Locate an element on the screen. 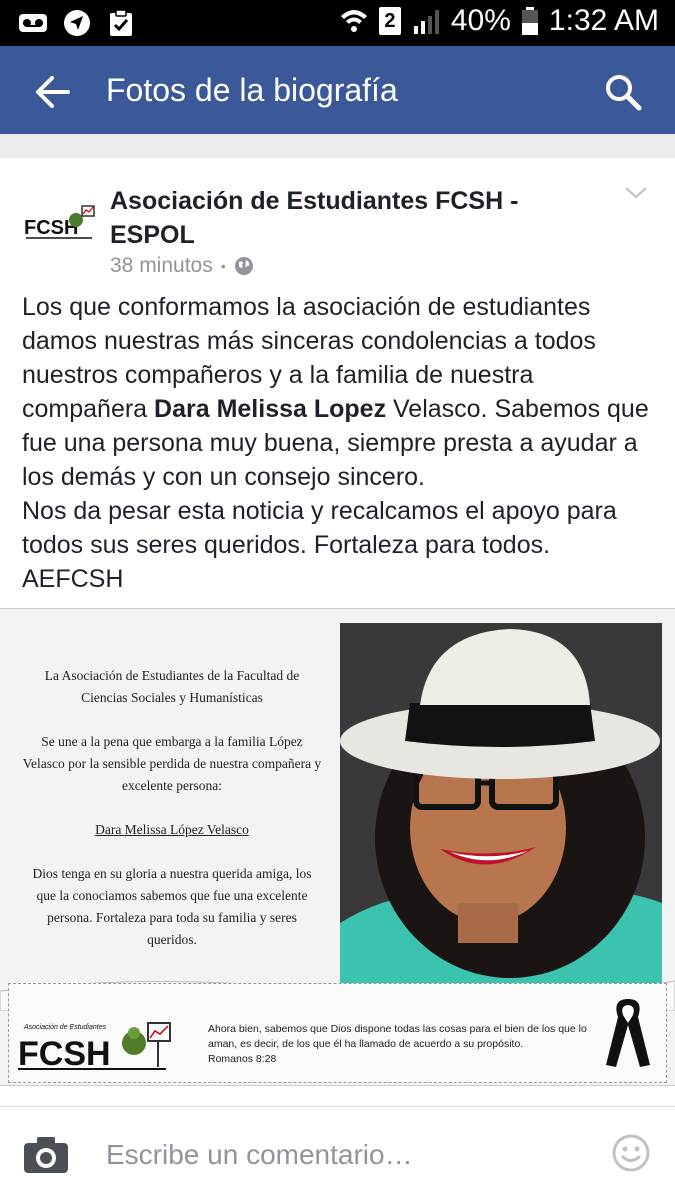 The width and height of the screenshot is (675, 1200). logo-subtext: Asociación de Estudiantes is located at coordinates (65, 1027).